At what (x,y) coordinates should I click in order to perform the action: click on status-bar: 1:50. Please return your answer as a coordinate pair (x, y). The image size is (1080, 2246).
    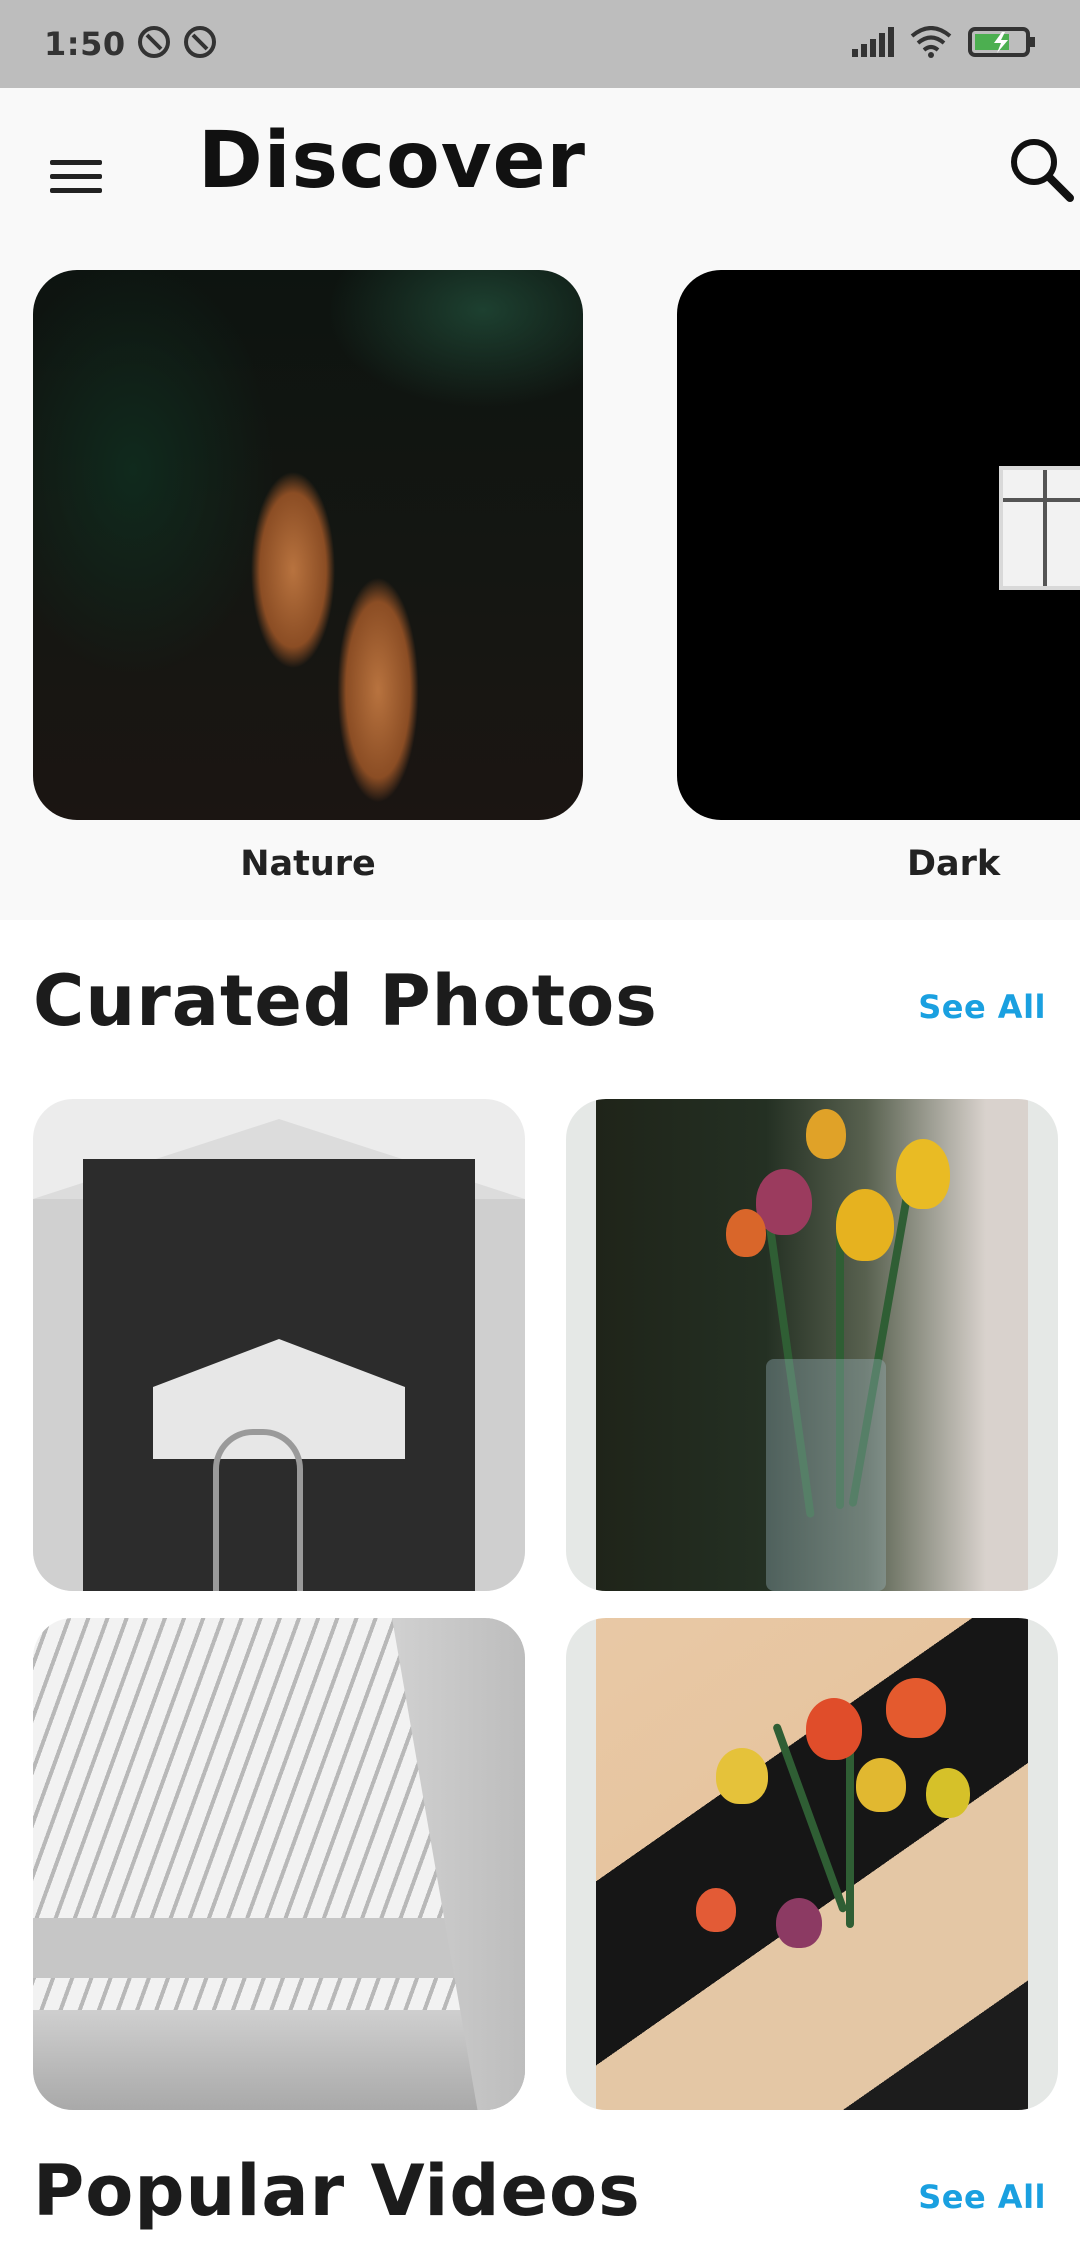
    Looking at the image, I should click on (540, 44).